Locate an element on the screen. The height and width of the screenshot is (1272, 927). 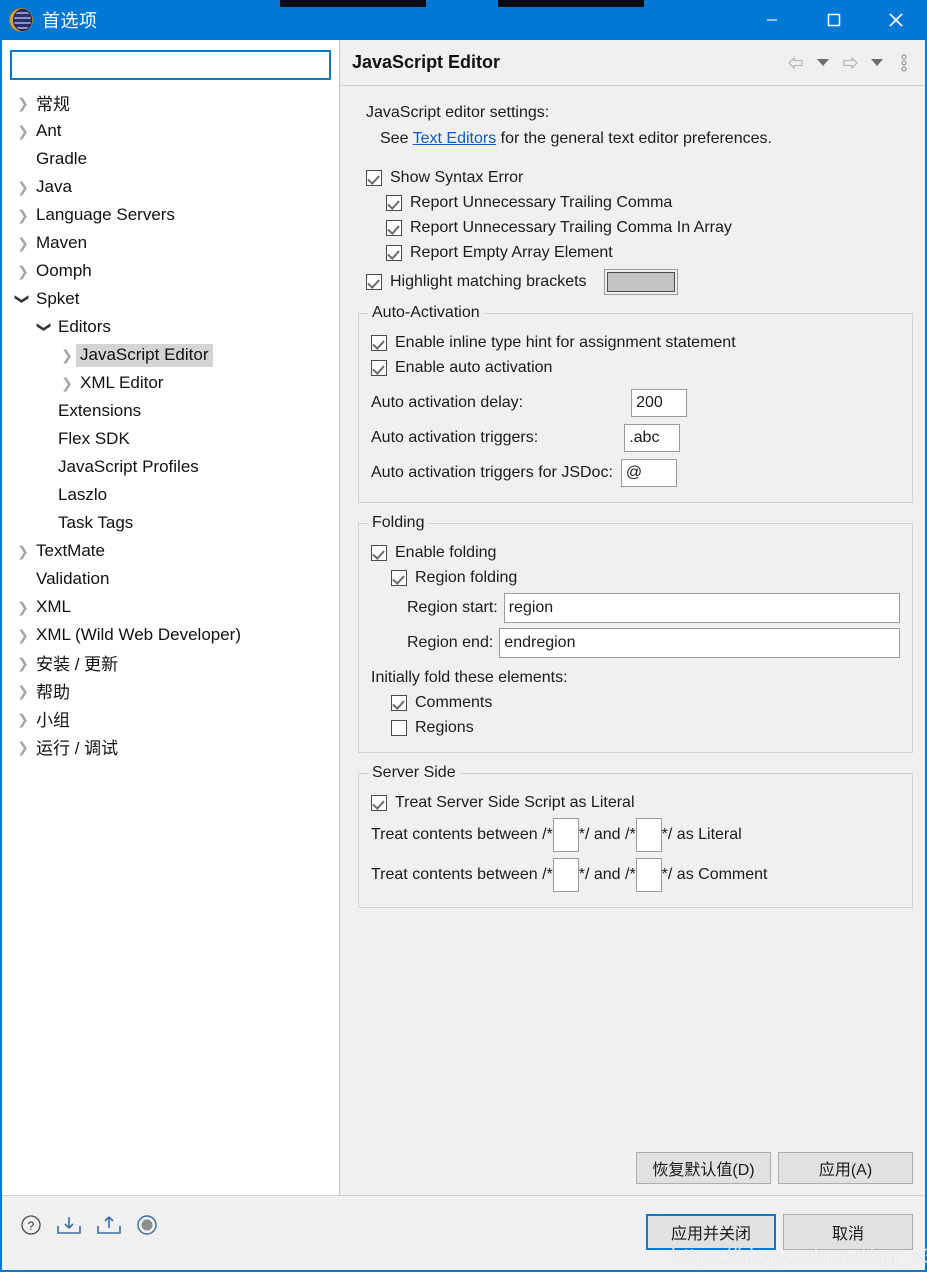
minimize-icon is located at coordinates (772, 20).